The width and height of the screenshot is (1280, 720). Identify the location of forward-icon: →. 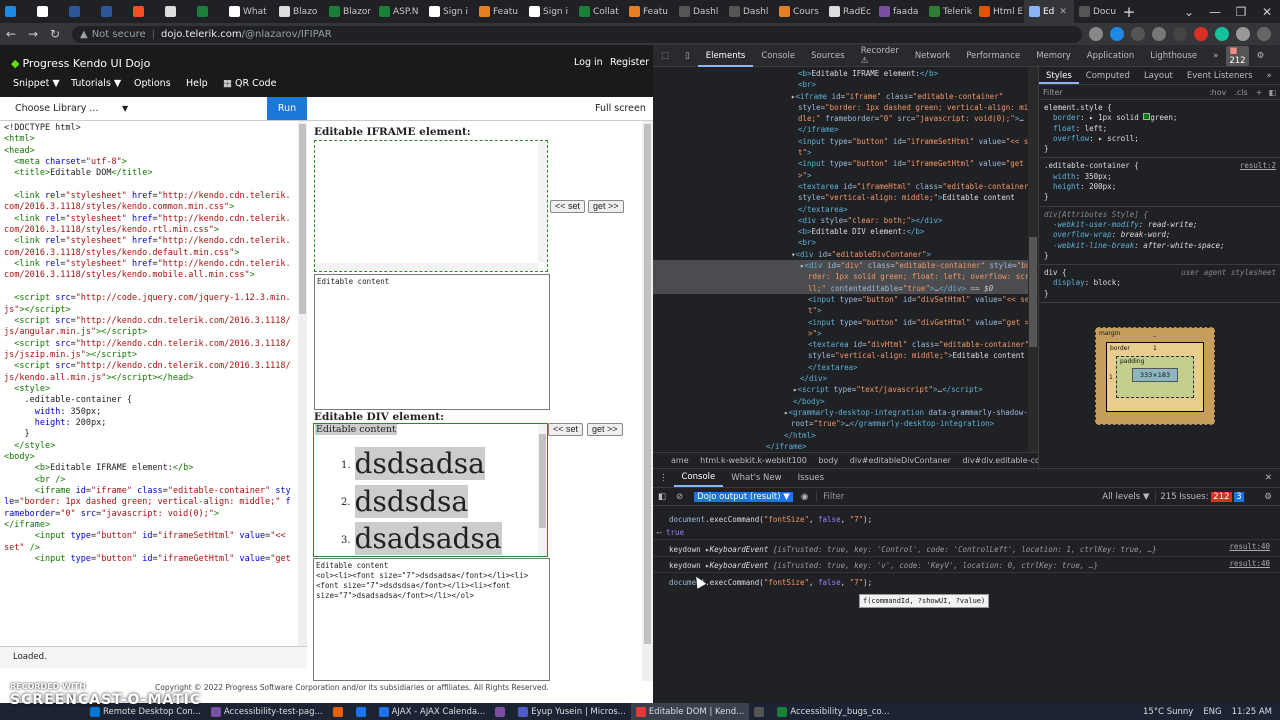
(33, 34).